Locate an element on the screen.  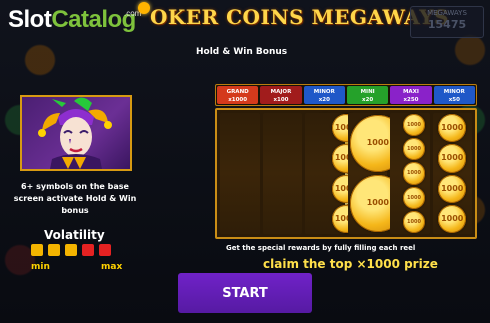
jackpot-label: MINOR x20 is located at coordinates (324, 95).